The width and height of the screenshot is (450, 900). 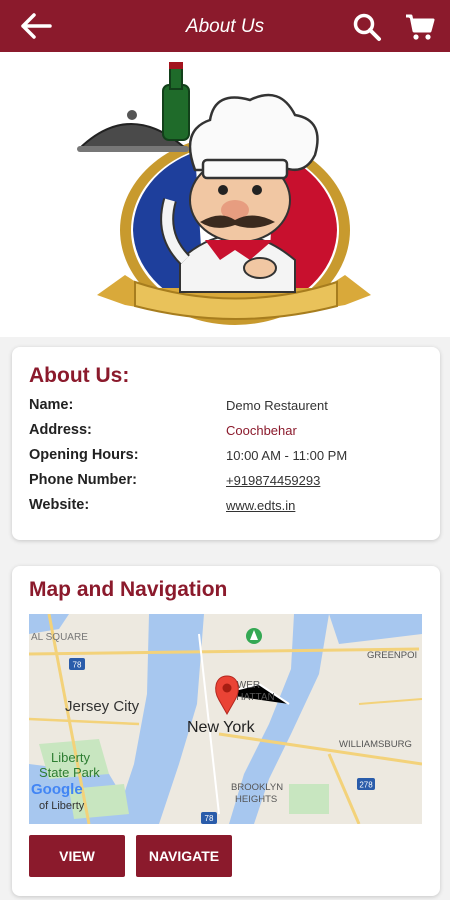 I want to click on hw78-shield: 78, so click(x=77, y=665).